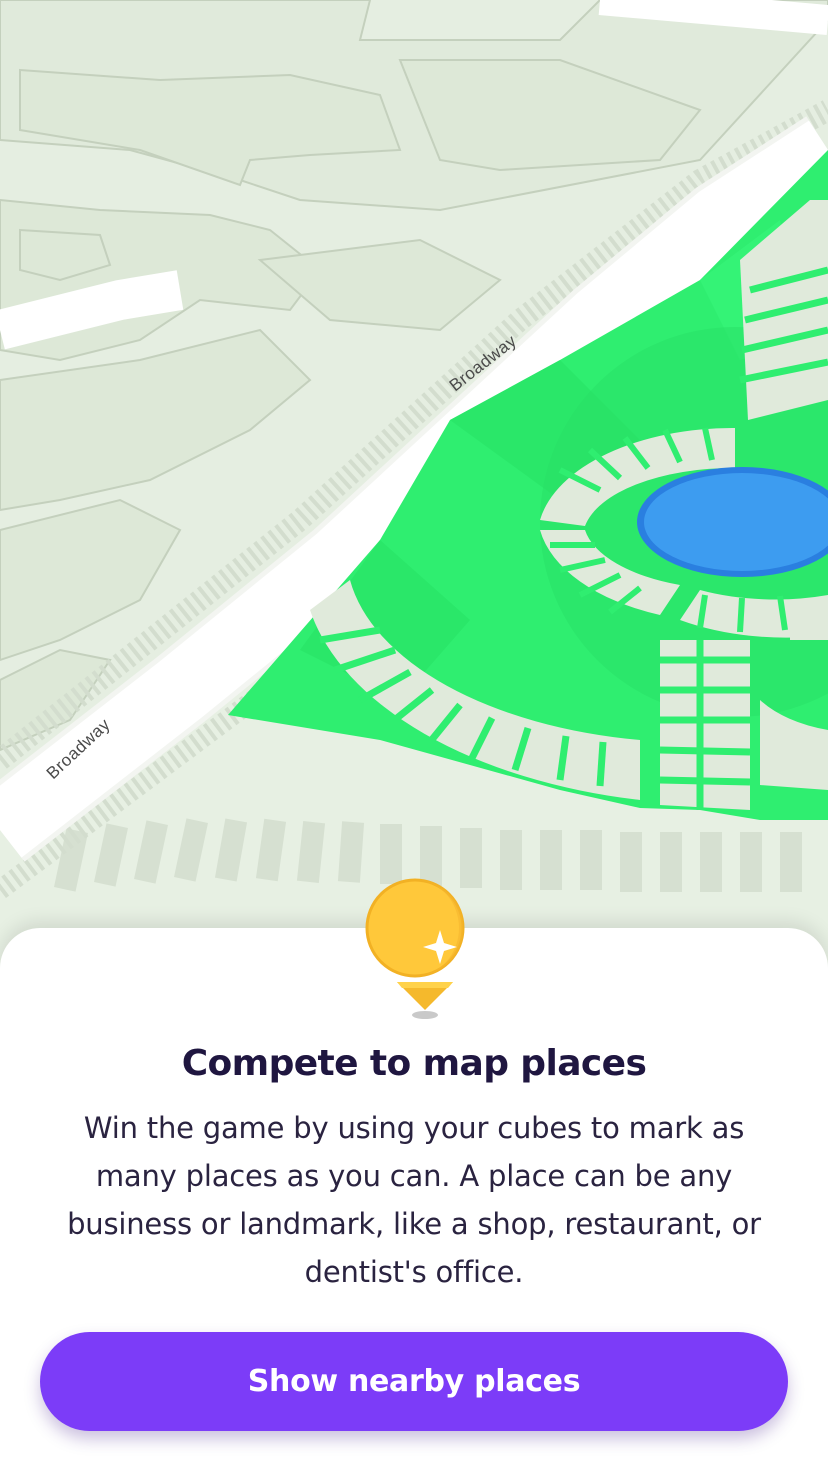  What do you see at coordinates (414, 1381) in the screenshot?
I see `show-nearby-places-button: Show nearby places` at bounding box center [414, 1381].